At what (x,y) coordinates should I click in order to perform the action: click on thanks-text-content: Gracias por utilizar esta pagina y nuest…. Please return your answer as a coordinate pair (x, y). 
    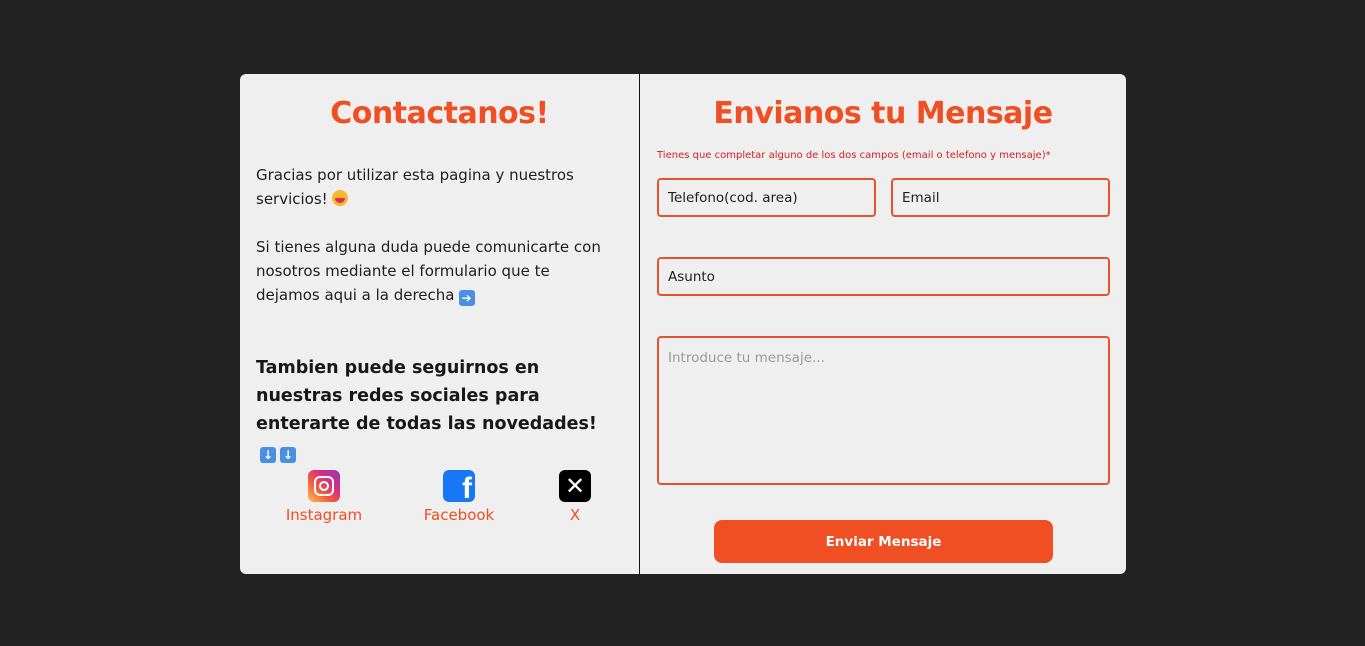
    Looking at the image, I should click on (415, 187).